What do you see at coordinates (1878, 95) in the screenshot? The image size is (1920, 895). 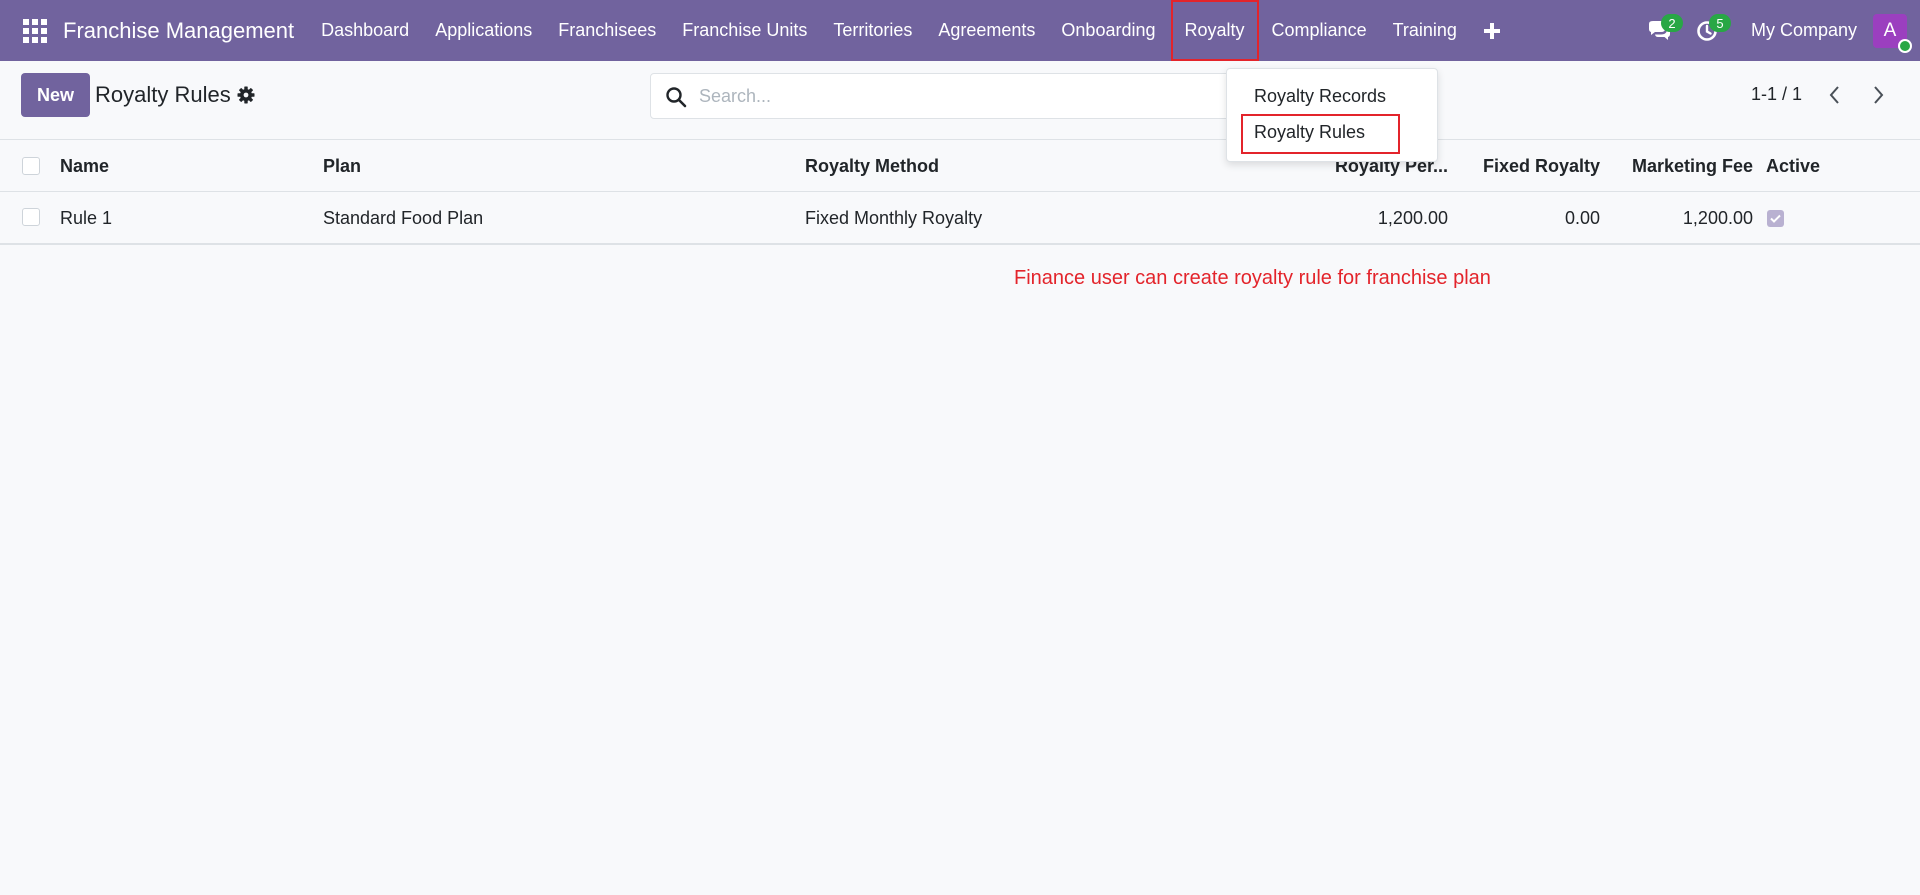 I see `chevron-right-icon` at bounding box center [1878, 95].